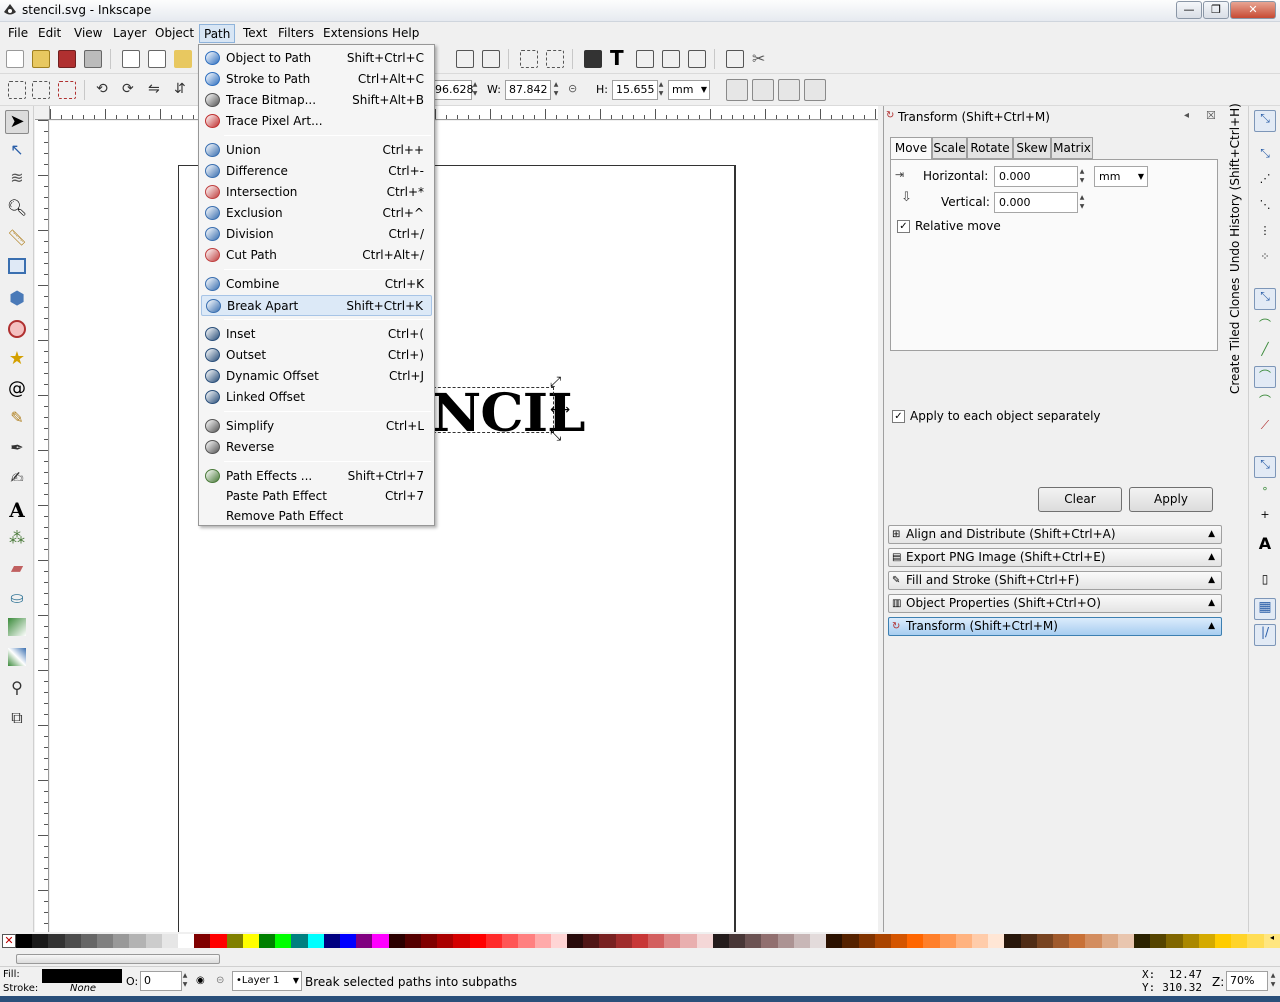  Describe the element at coordinates (529, 59) in the screenshot. I see `group-icon` at that location.